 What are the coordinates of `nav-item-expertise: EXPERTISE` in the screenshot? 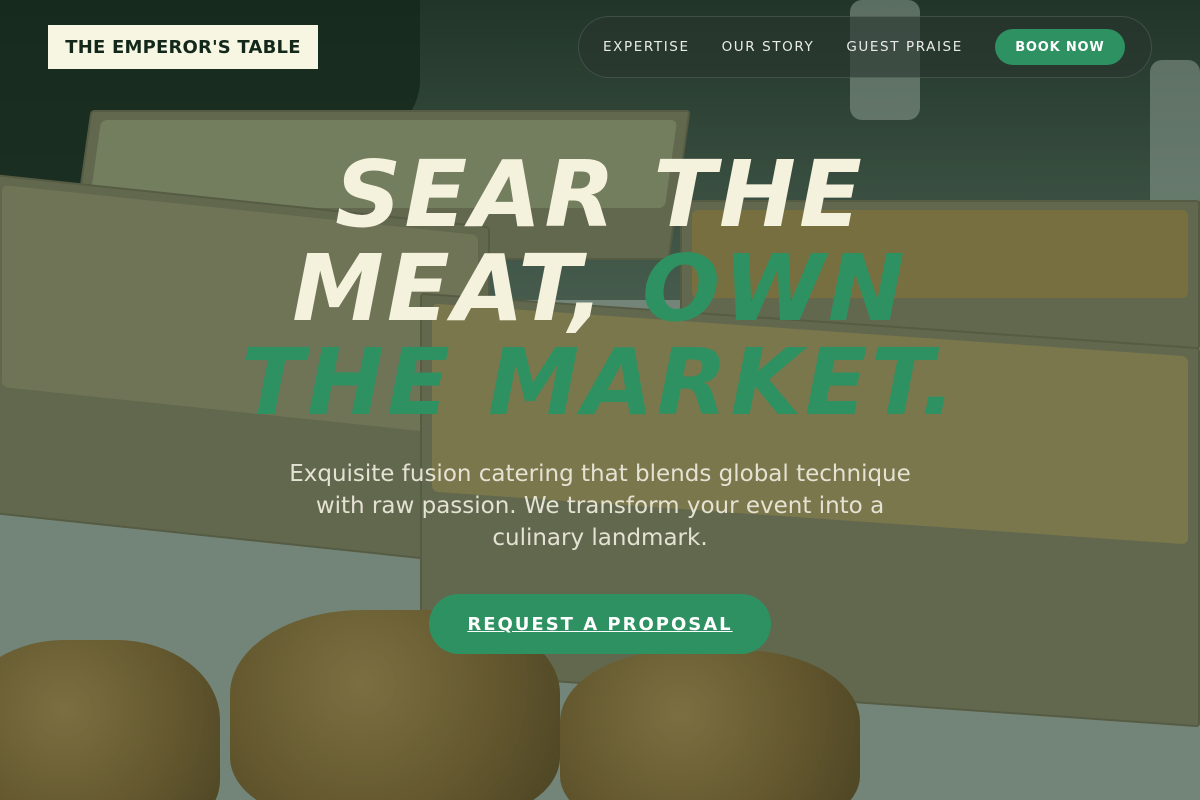 It's located at (646, 47).